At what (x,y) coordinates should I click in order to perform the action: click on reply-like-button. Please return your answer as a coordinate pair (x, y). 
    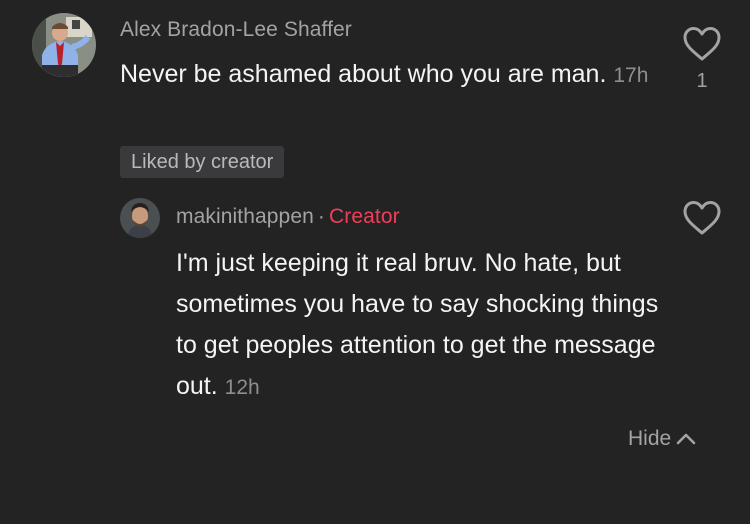
    Looking at the image, I should click on (702, 218).